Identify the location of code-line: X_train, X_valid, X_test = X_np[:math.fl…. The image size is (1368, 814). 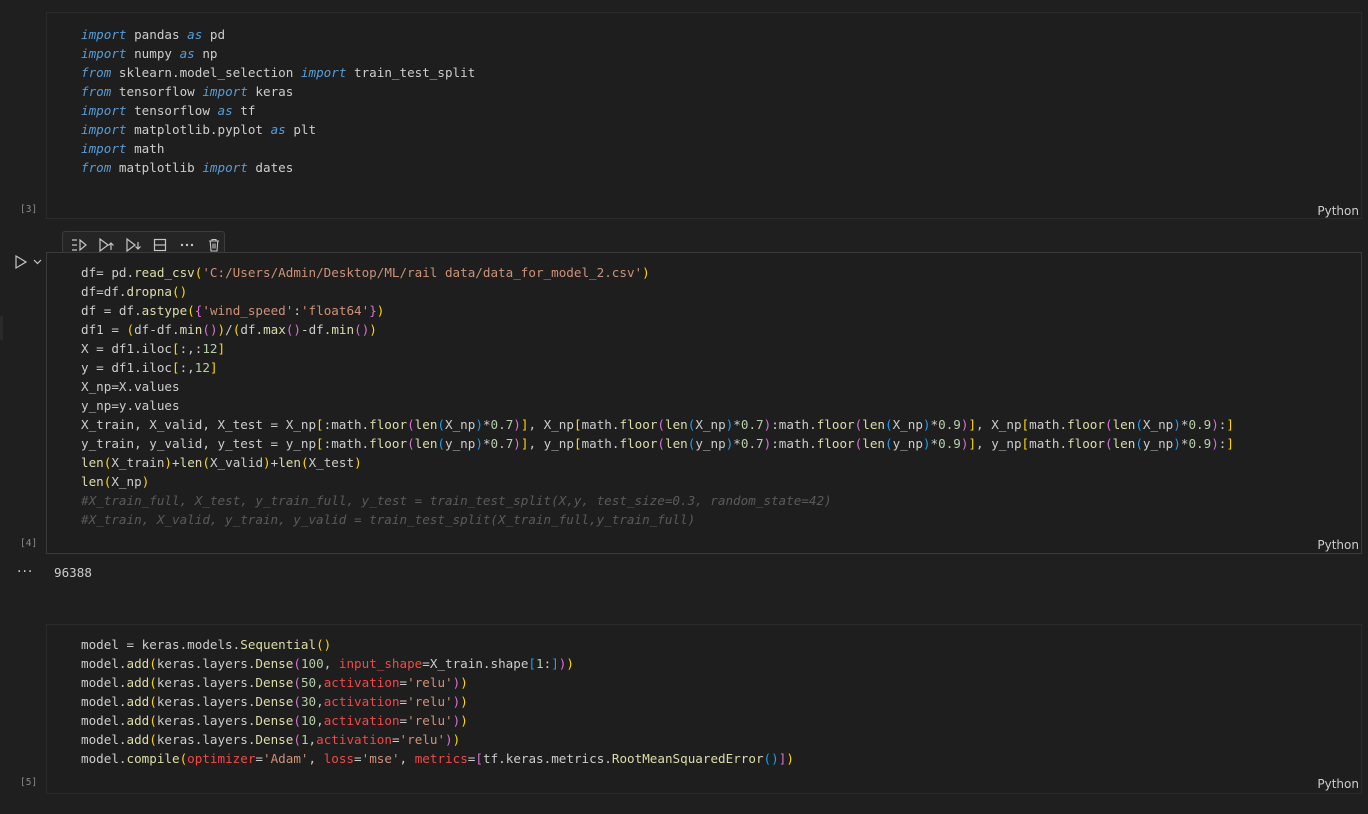
(657, 424).